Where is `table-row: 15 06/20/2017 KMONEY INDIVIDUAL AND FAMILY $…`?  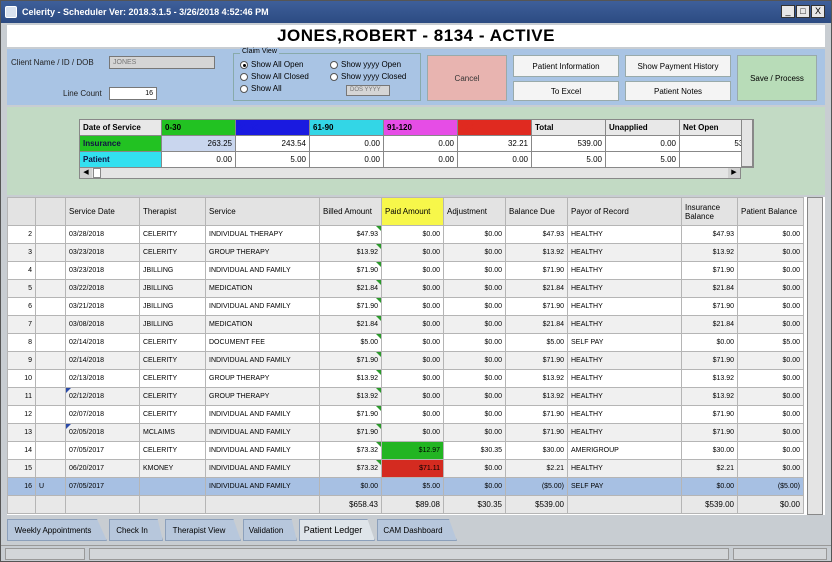 table-row: 15 06/20/2017 KMONEY INDIVIDUAL AND FAMILY $… is located at coordinates (405, 468).